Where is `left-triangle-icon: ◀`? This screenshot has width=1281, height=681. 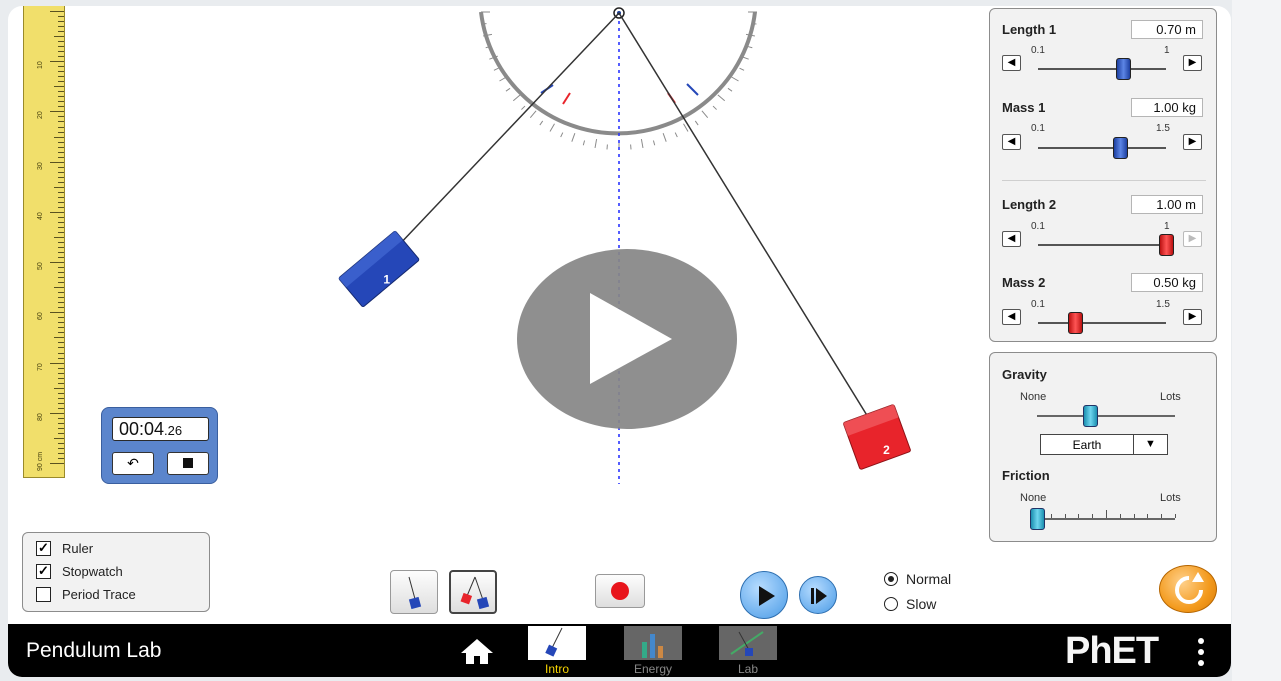 left-triangle-icon: ◀ is located at coordinates (1011, 141).